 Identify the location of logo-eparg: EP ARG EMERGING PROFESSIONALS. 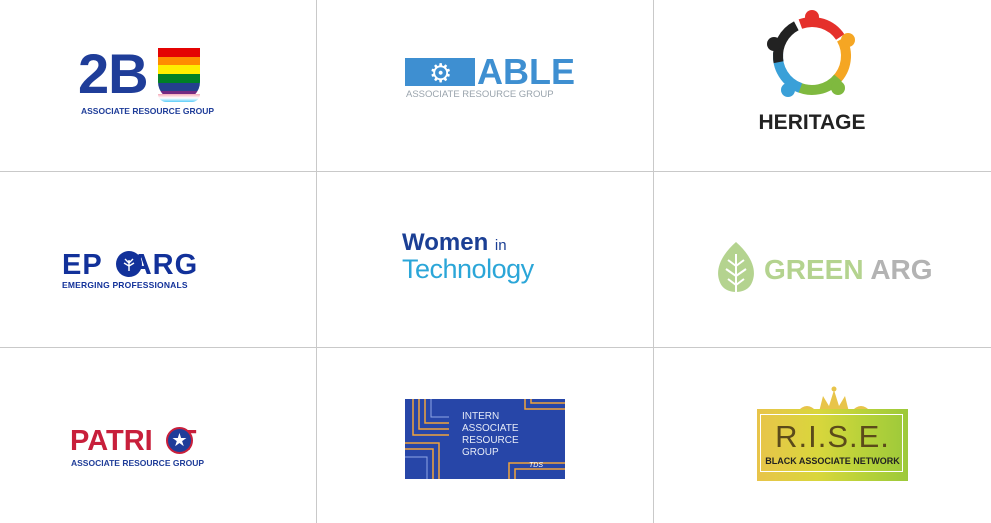
(152, 271).